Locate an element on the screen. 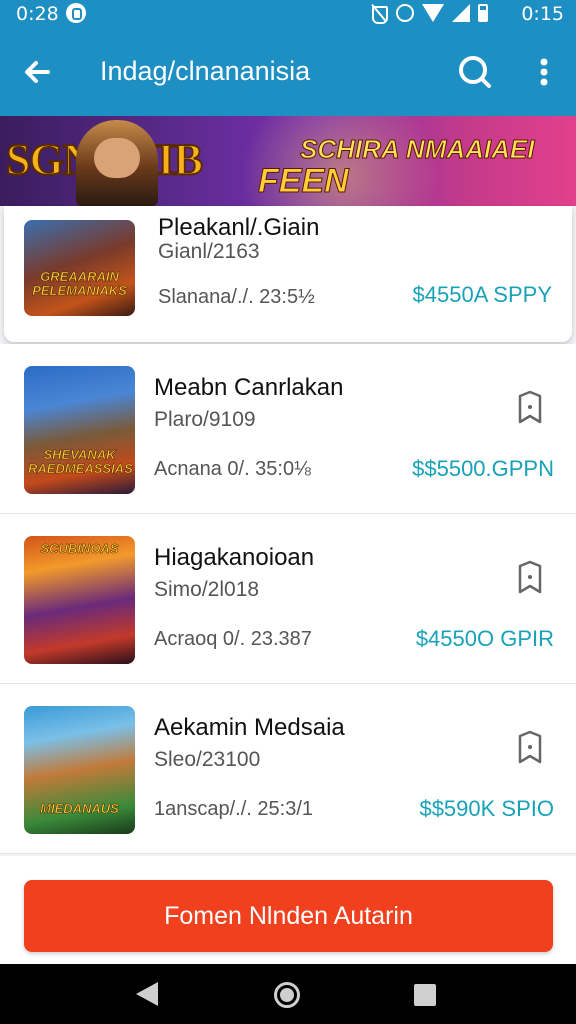 This screenshot has height=1024, width=576. vibrate-off-icon is located at coordinates (379, 14).